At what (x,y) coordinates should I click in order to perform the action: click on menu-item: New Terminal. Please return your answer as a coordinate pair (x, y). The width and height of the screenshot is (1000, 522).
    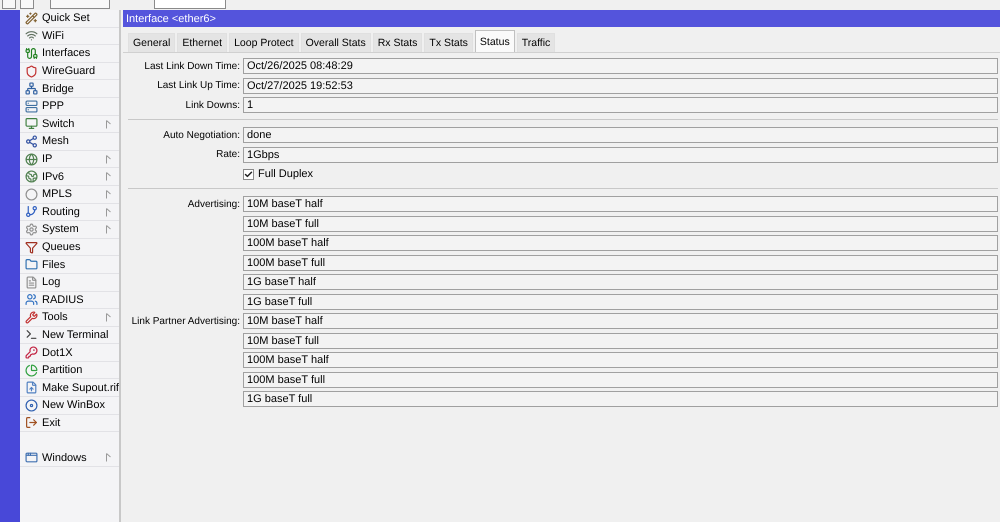
    Looking at the image, I should click on (69, 335).